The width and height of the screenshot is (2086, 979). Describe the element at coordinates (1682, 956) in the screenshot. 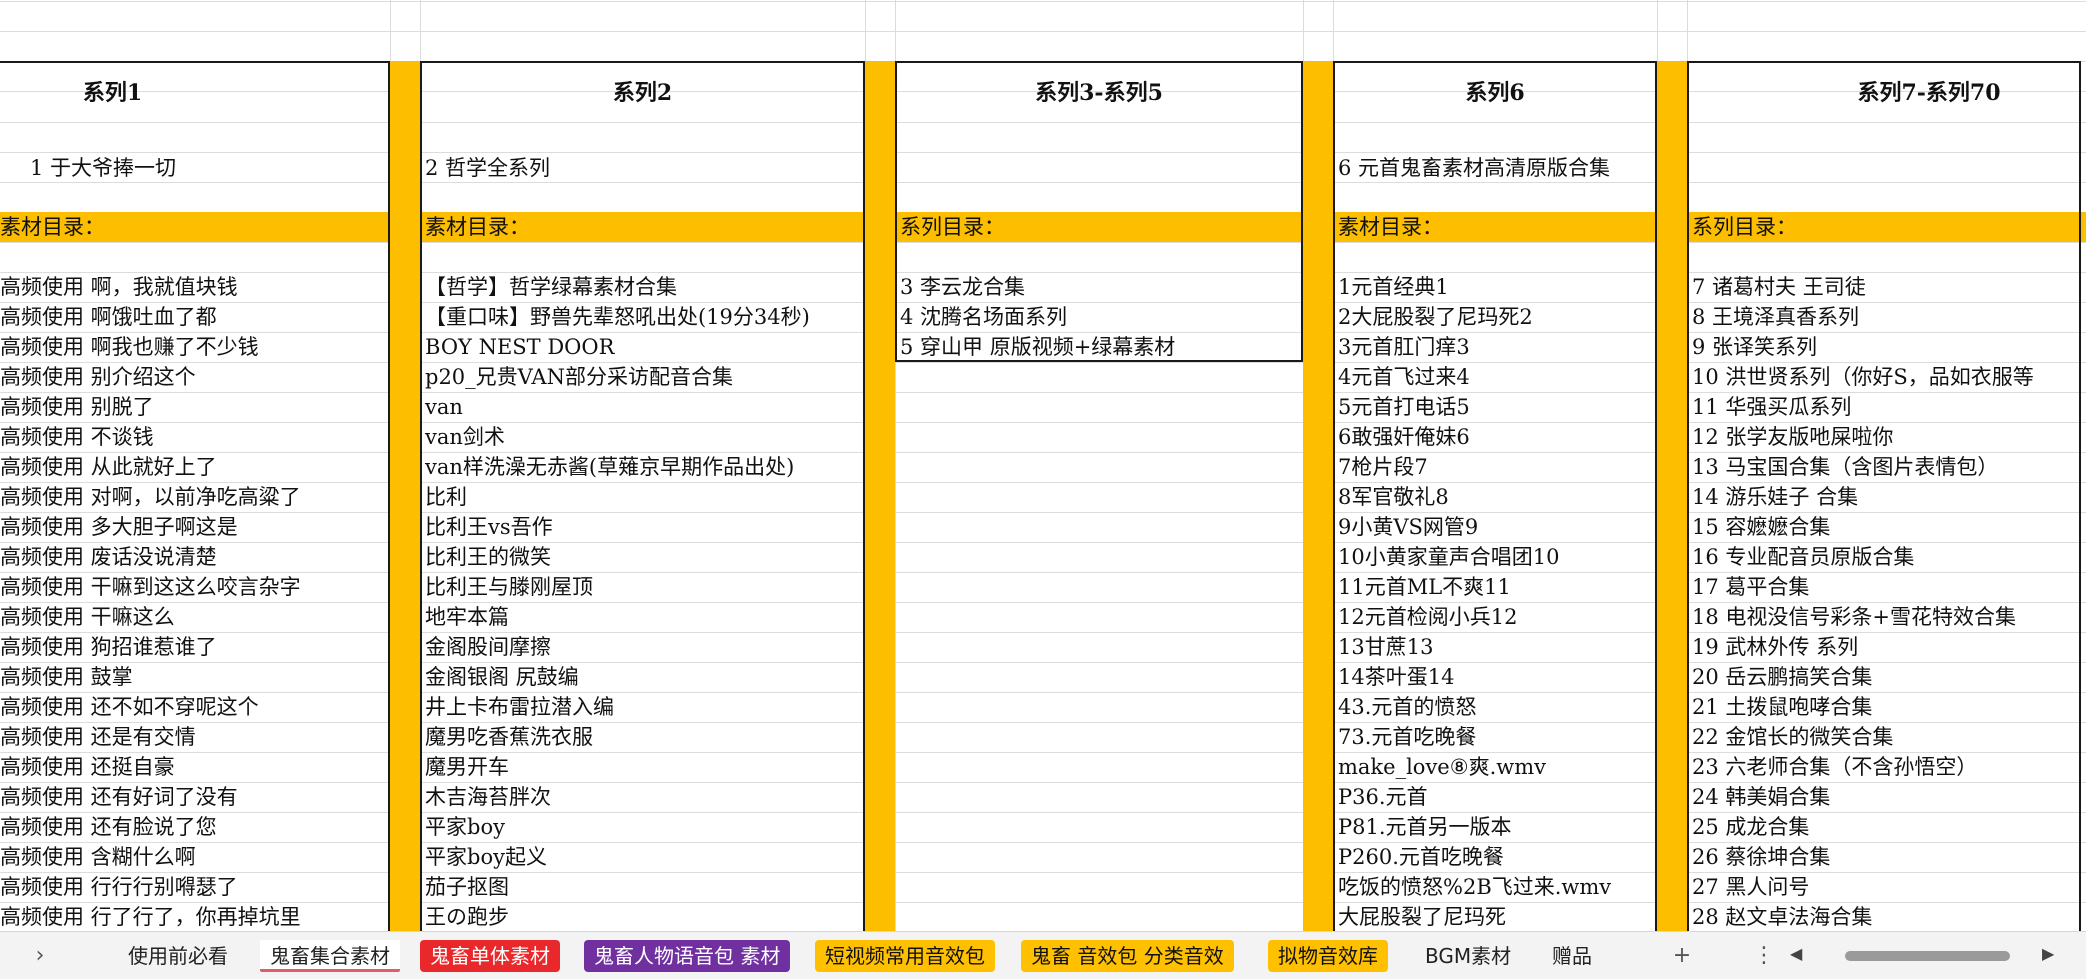

I see `plus-icon: +` at that location.